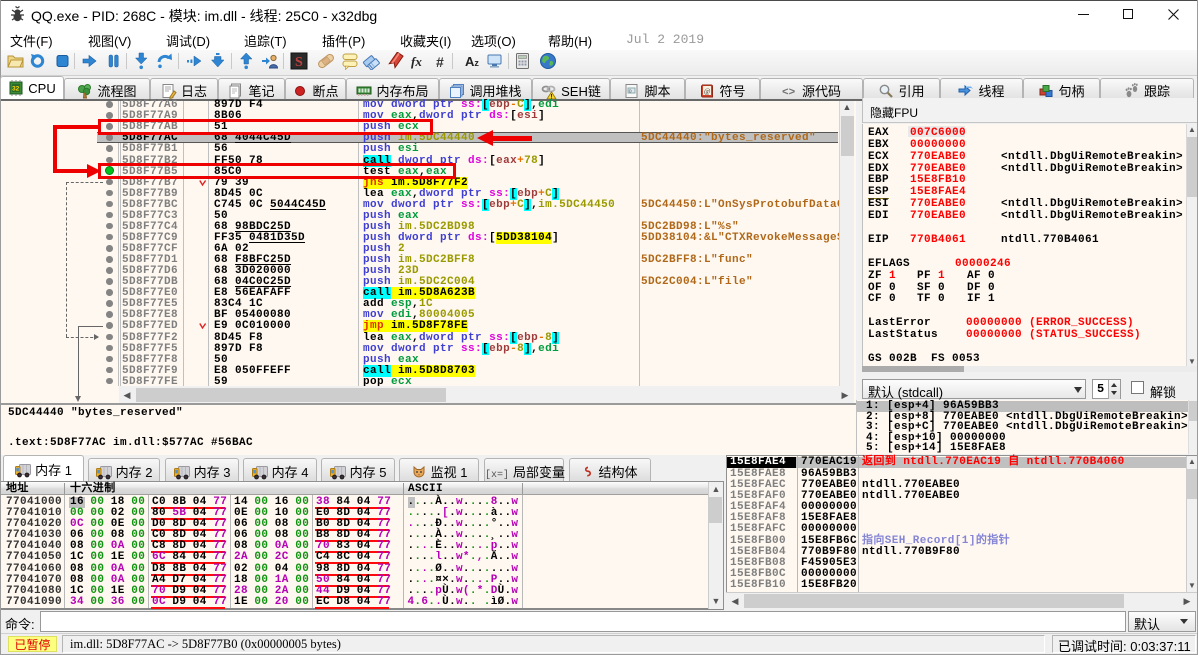  What do you see at coordinates (16, 89) in the screenshot?
I see `svg-text: 32` at bounding box center [16, 89].